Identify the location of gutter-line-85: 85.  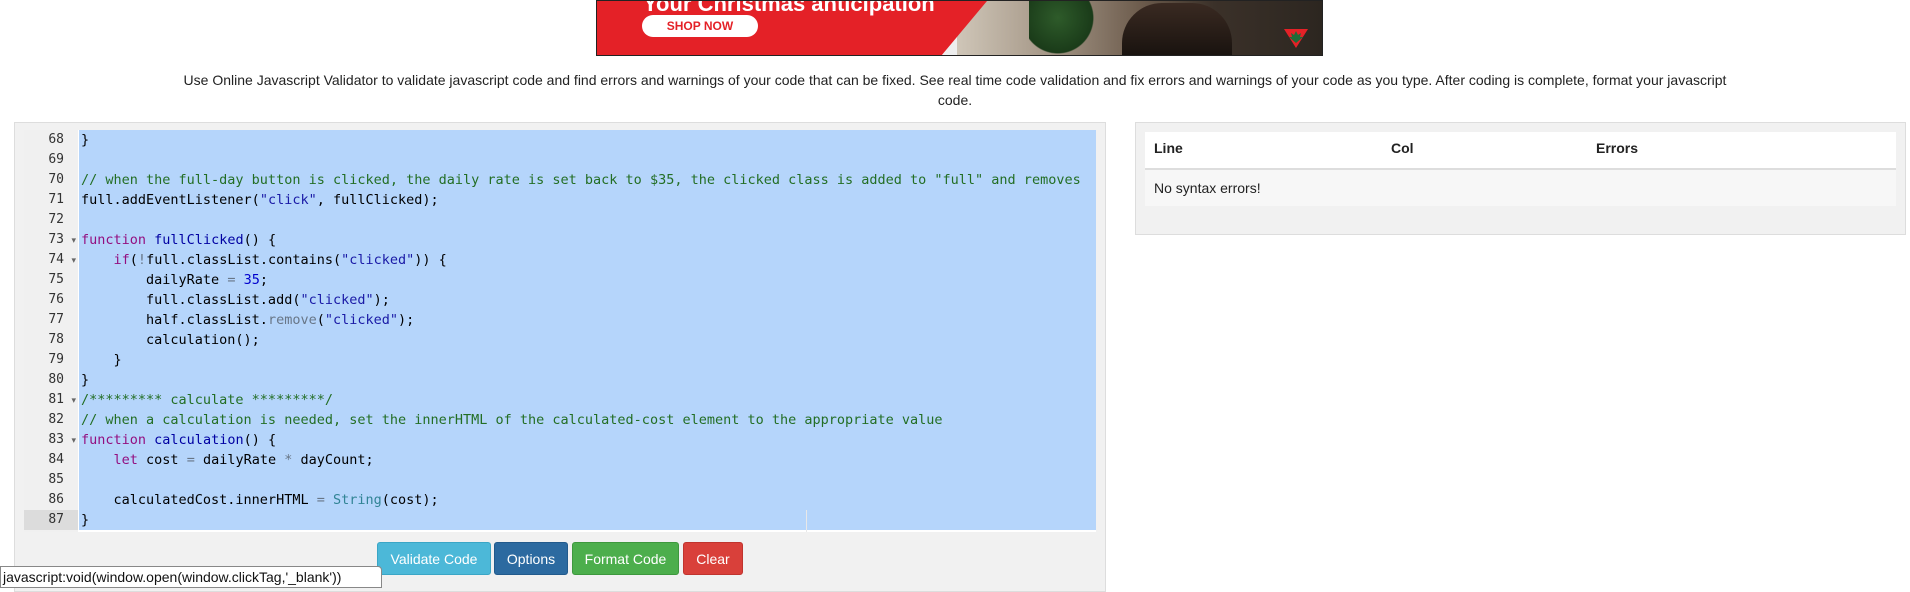
(51, 480).